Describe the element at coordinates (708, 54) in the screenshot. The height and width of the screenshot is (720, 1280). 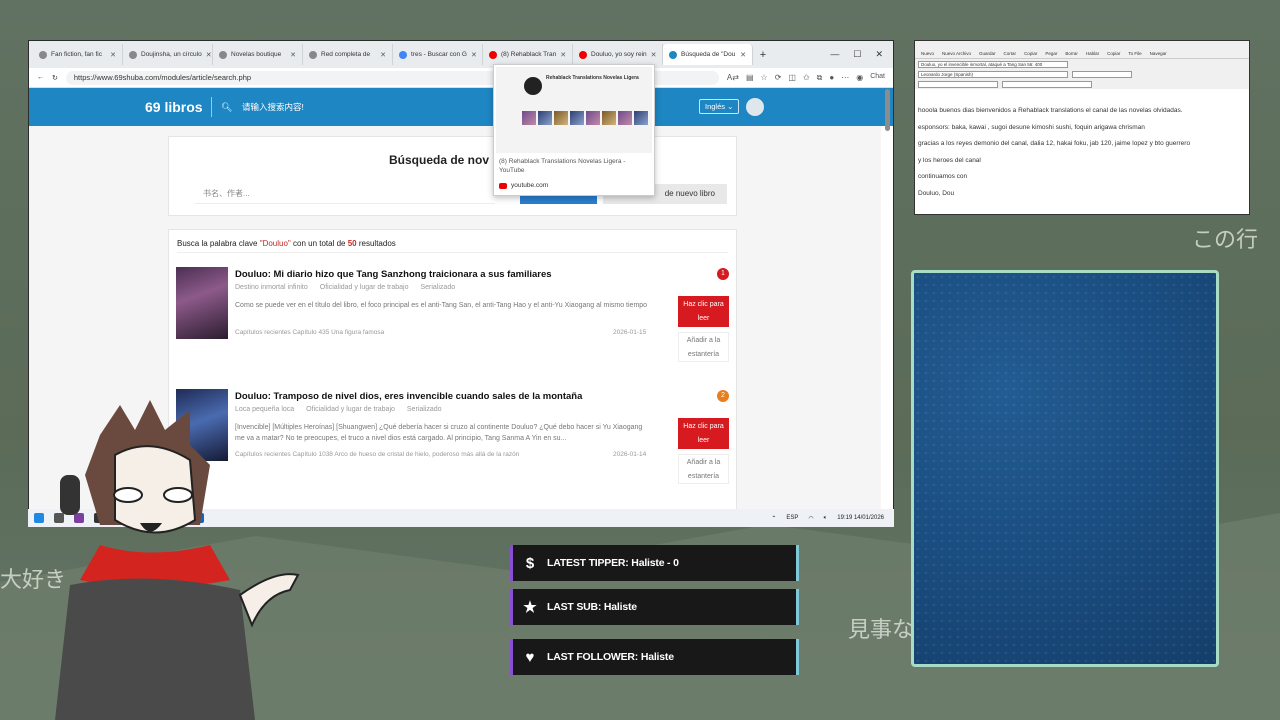
I see `browser-tab-active: Búsqueda de "Dou ✕` at that location.